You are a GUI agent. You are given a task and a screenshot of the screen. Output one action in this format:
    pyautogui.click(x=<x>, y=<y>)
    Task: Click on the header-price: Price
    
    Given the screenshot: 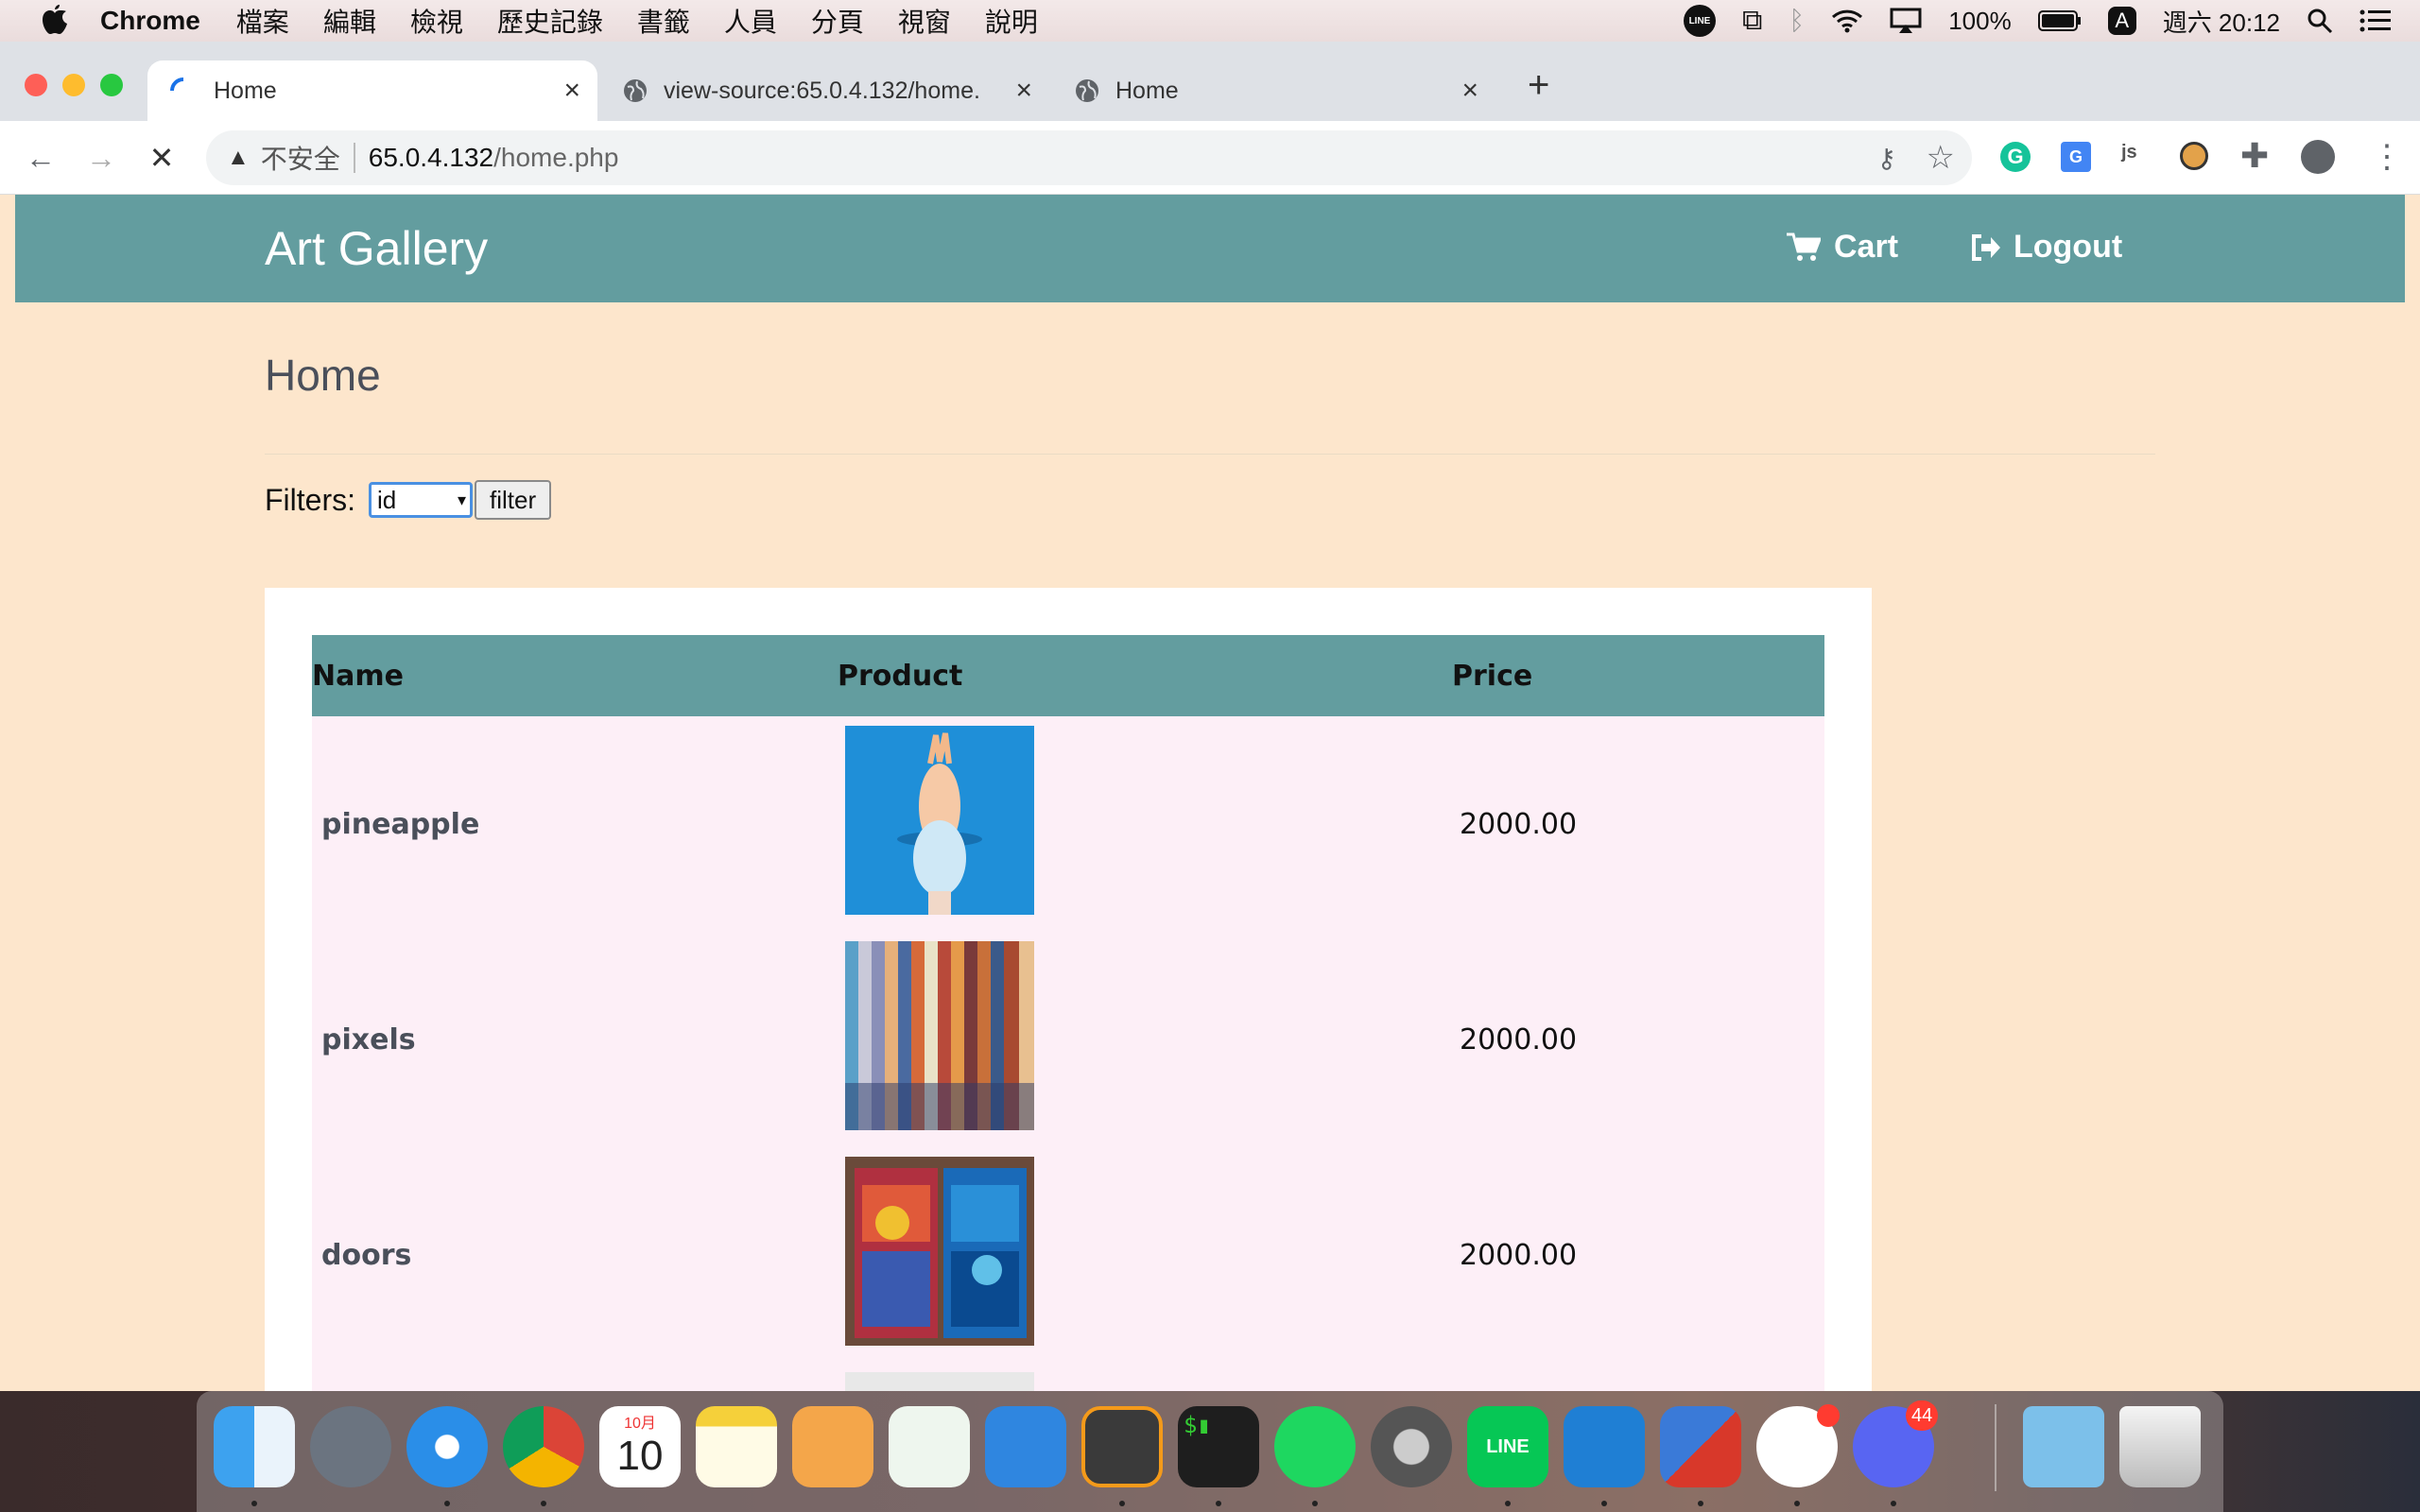 What is the action you would take?
    pyautogui.click(x=1638, y=675)
    